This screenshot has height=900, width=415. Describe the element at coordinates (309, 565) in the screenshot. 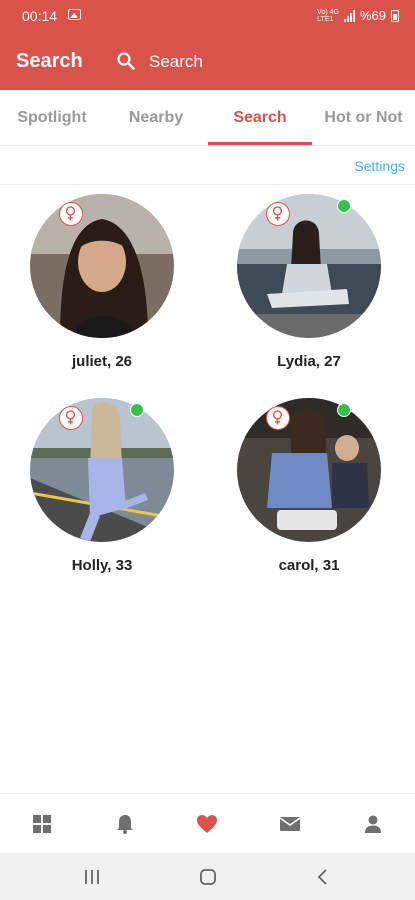

I see `profile-name: carol, 31` at that location.